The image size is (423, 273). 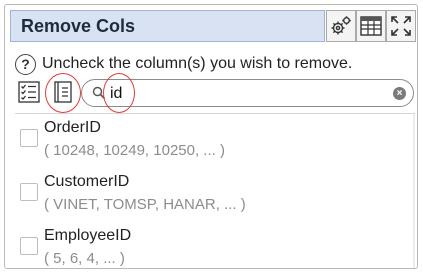 What do you see at coordinates (72, 127) in the screenshot?
I see `column-name: OrderID` at bounding box center [72, 127].